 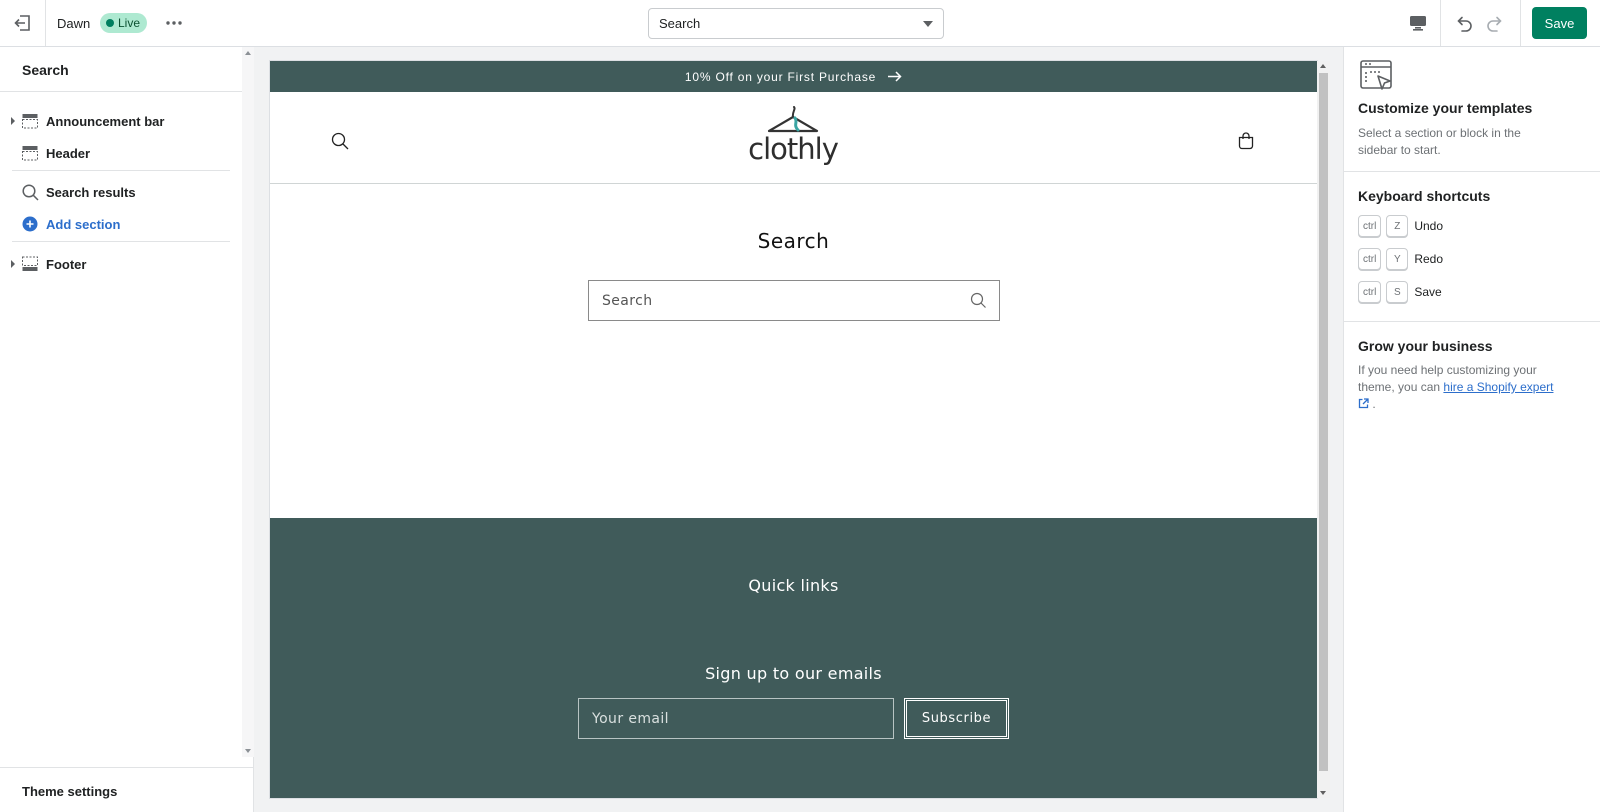 I want to click on save-button: Save, so click(x=1559, y=23).